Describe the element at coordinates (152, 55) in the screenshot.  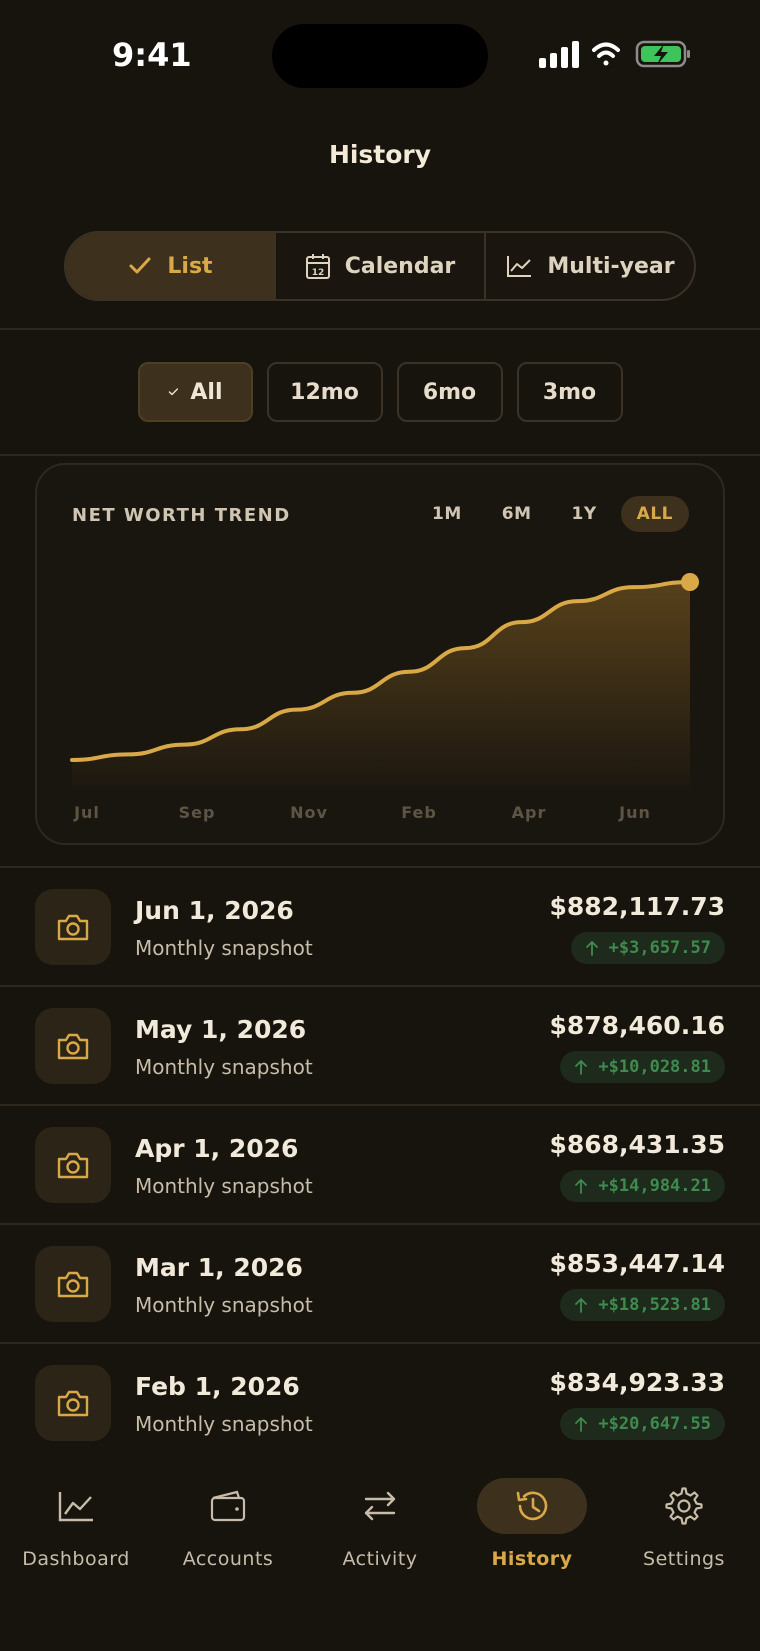
I see `status-time: 9:41` at that location.